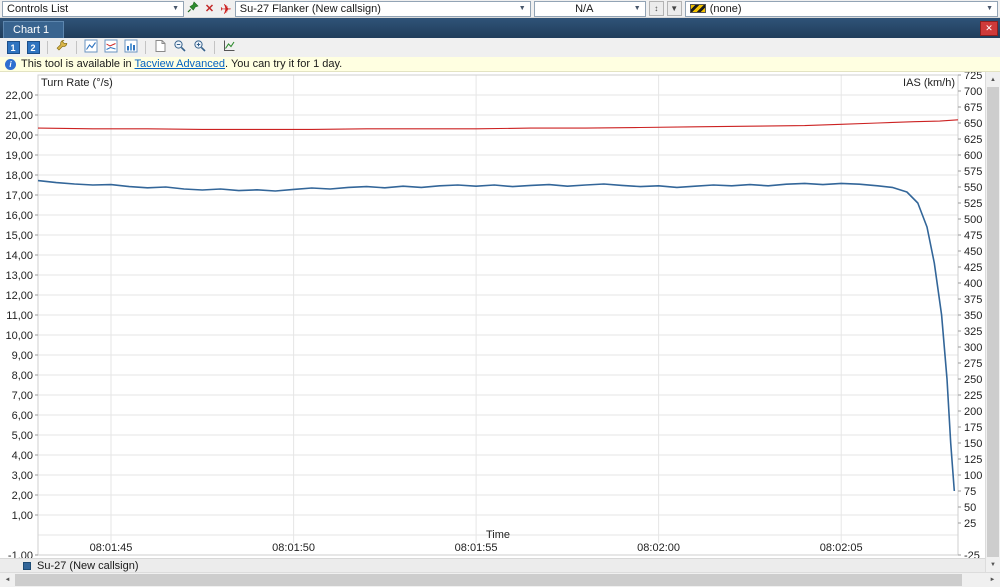  I want to click on document-icon, so click(160, 47).